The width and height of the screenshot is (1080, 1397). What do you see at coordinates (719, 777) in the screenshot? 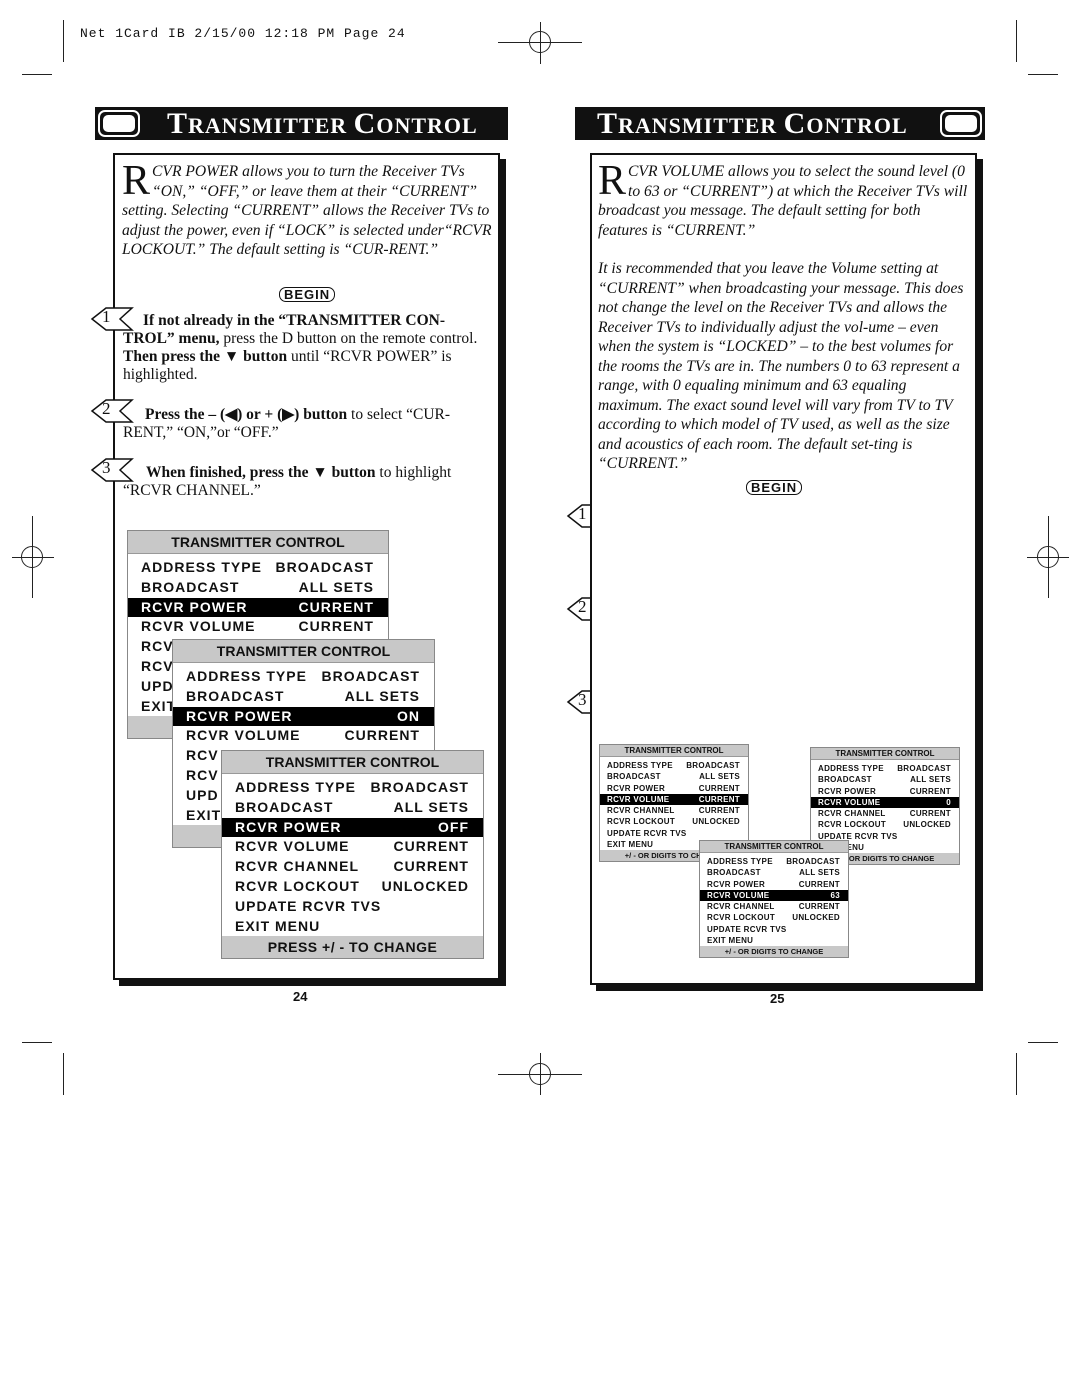
I see `menu-item-value: ALL SETS` at bounding box center [719, 777].